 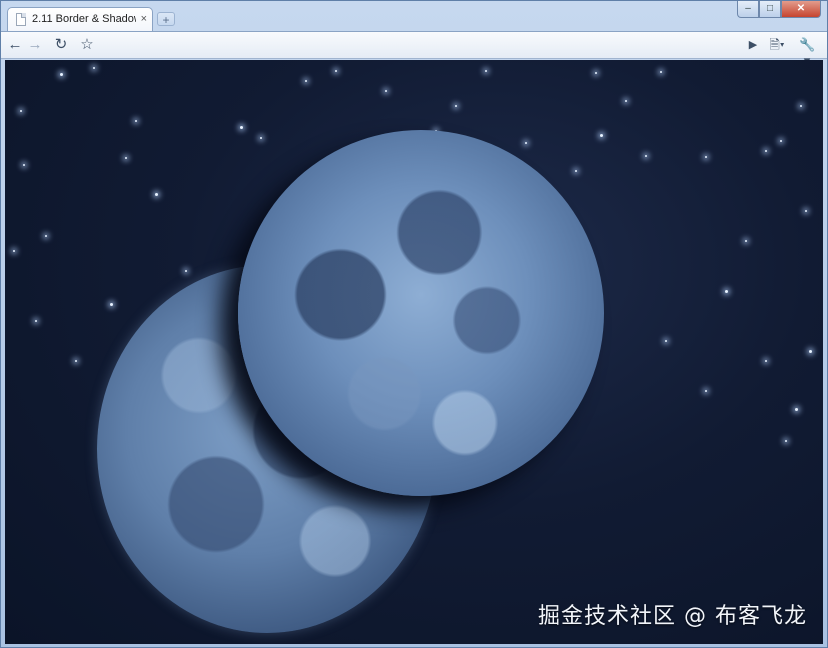 What do you see at coordinates (144, 19) in the screenshot?
I see `tab-close-icon: ×` at bounding box center [144, 19].